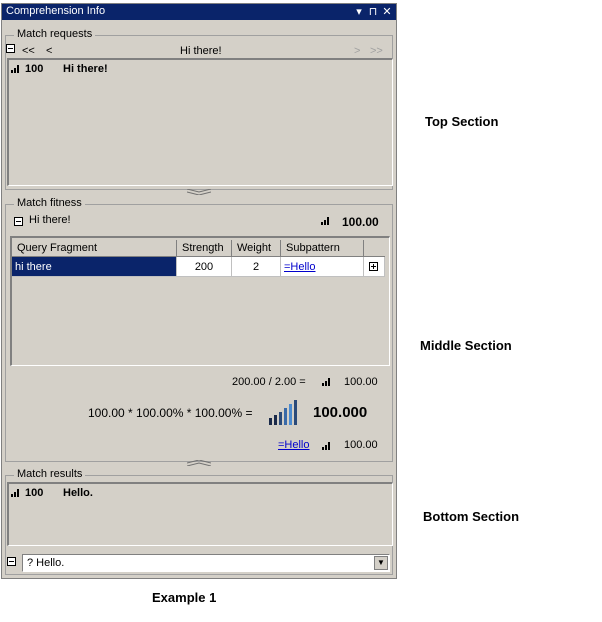 Image resolution: width=602 pixels, height=622 pixels. Describe the element at coordinates (283, 412) in the screenshot. I see `signal-strength-large-icon` at that location.